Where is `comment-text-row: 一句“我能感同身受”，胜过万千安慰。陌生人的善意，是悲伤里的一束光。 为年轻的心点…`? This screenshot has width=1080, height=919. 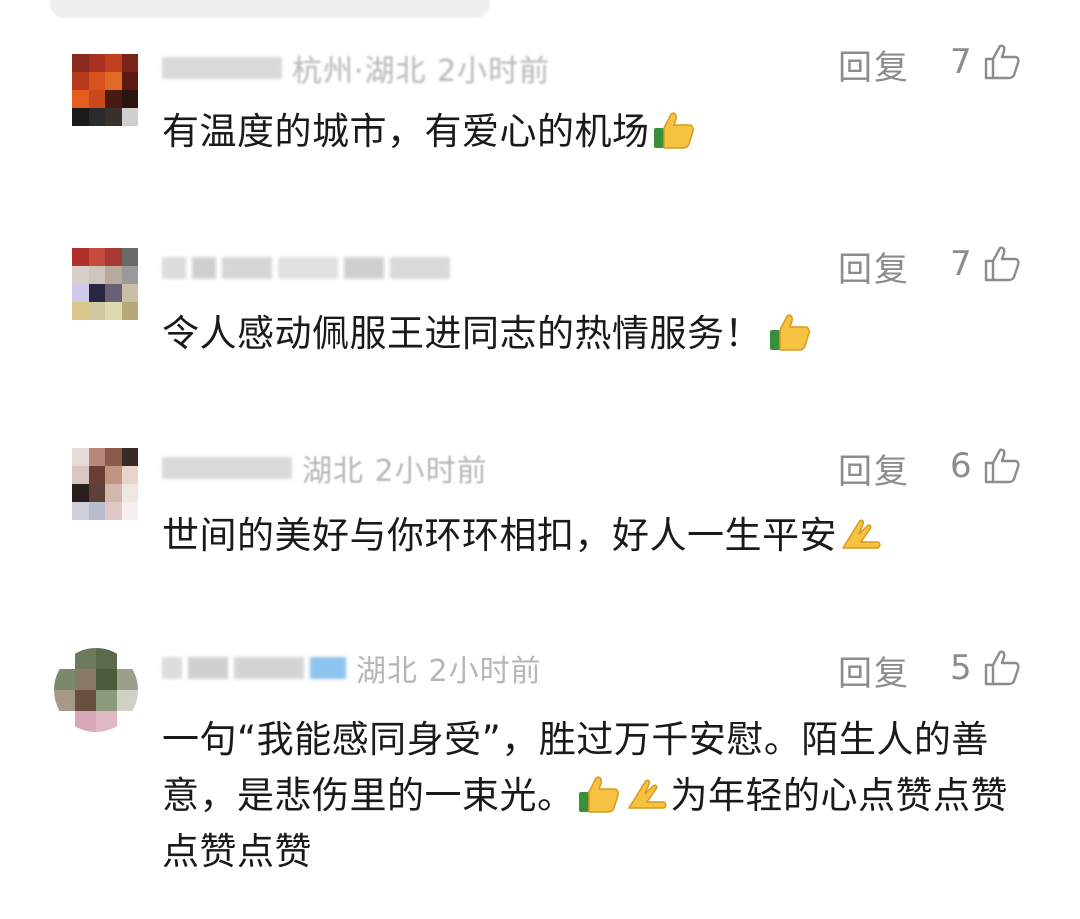 comment-text-row: 一句“我能感同身受”，胜过万千安慰。陌生人的善意，是悲伤里的一束光。 为年轻的心点… is located at coordinates (592, 796).